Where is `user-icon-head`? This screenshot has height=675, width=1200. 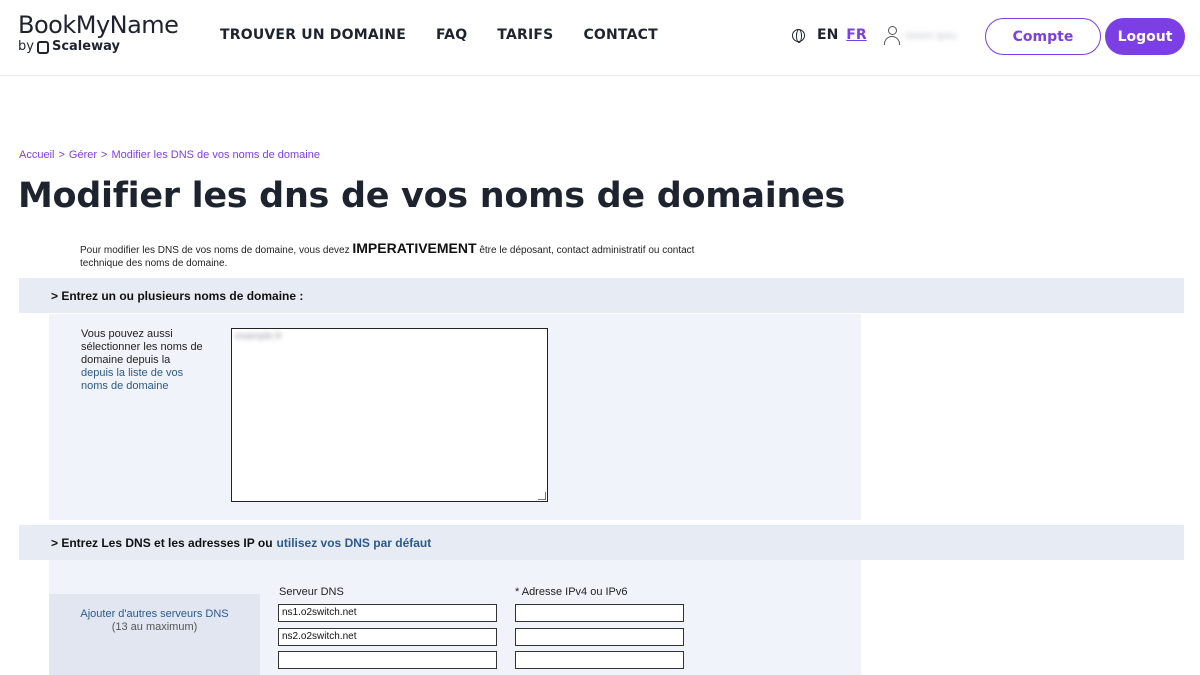
user-icon-head is located at coordinates (892, 30).